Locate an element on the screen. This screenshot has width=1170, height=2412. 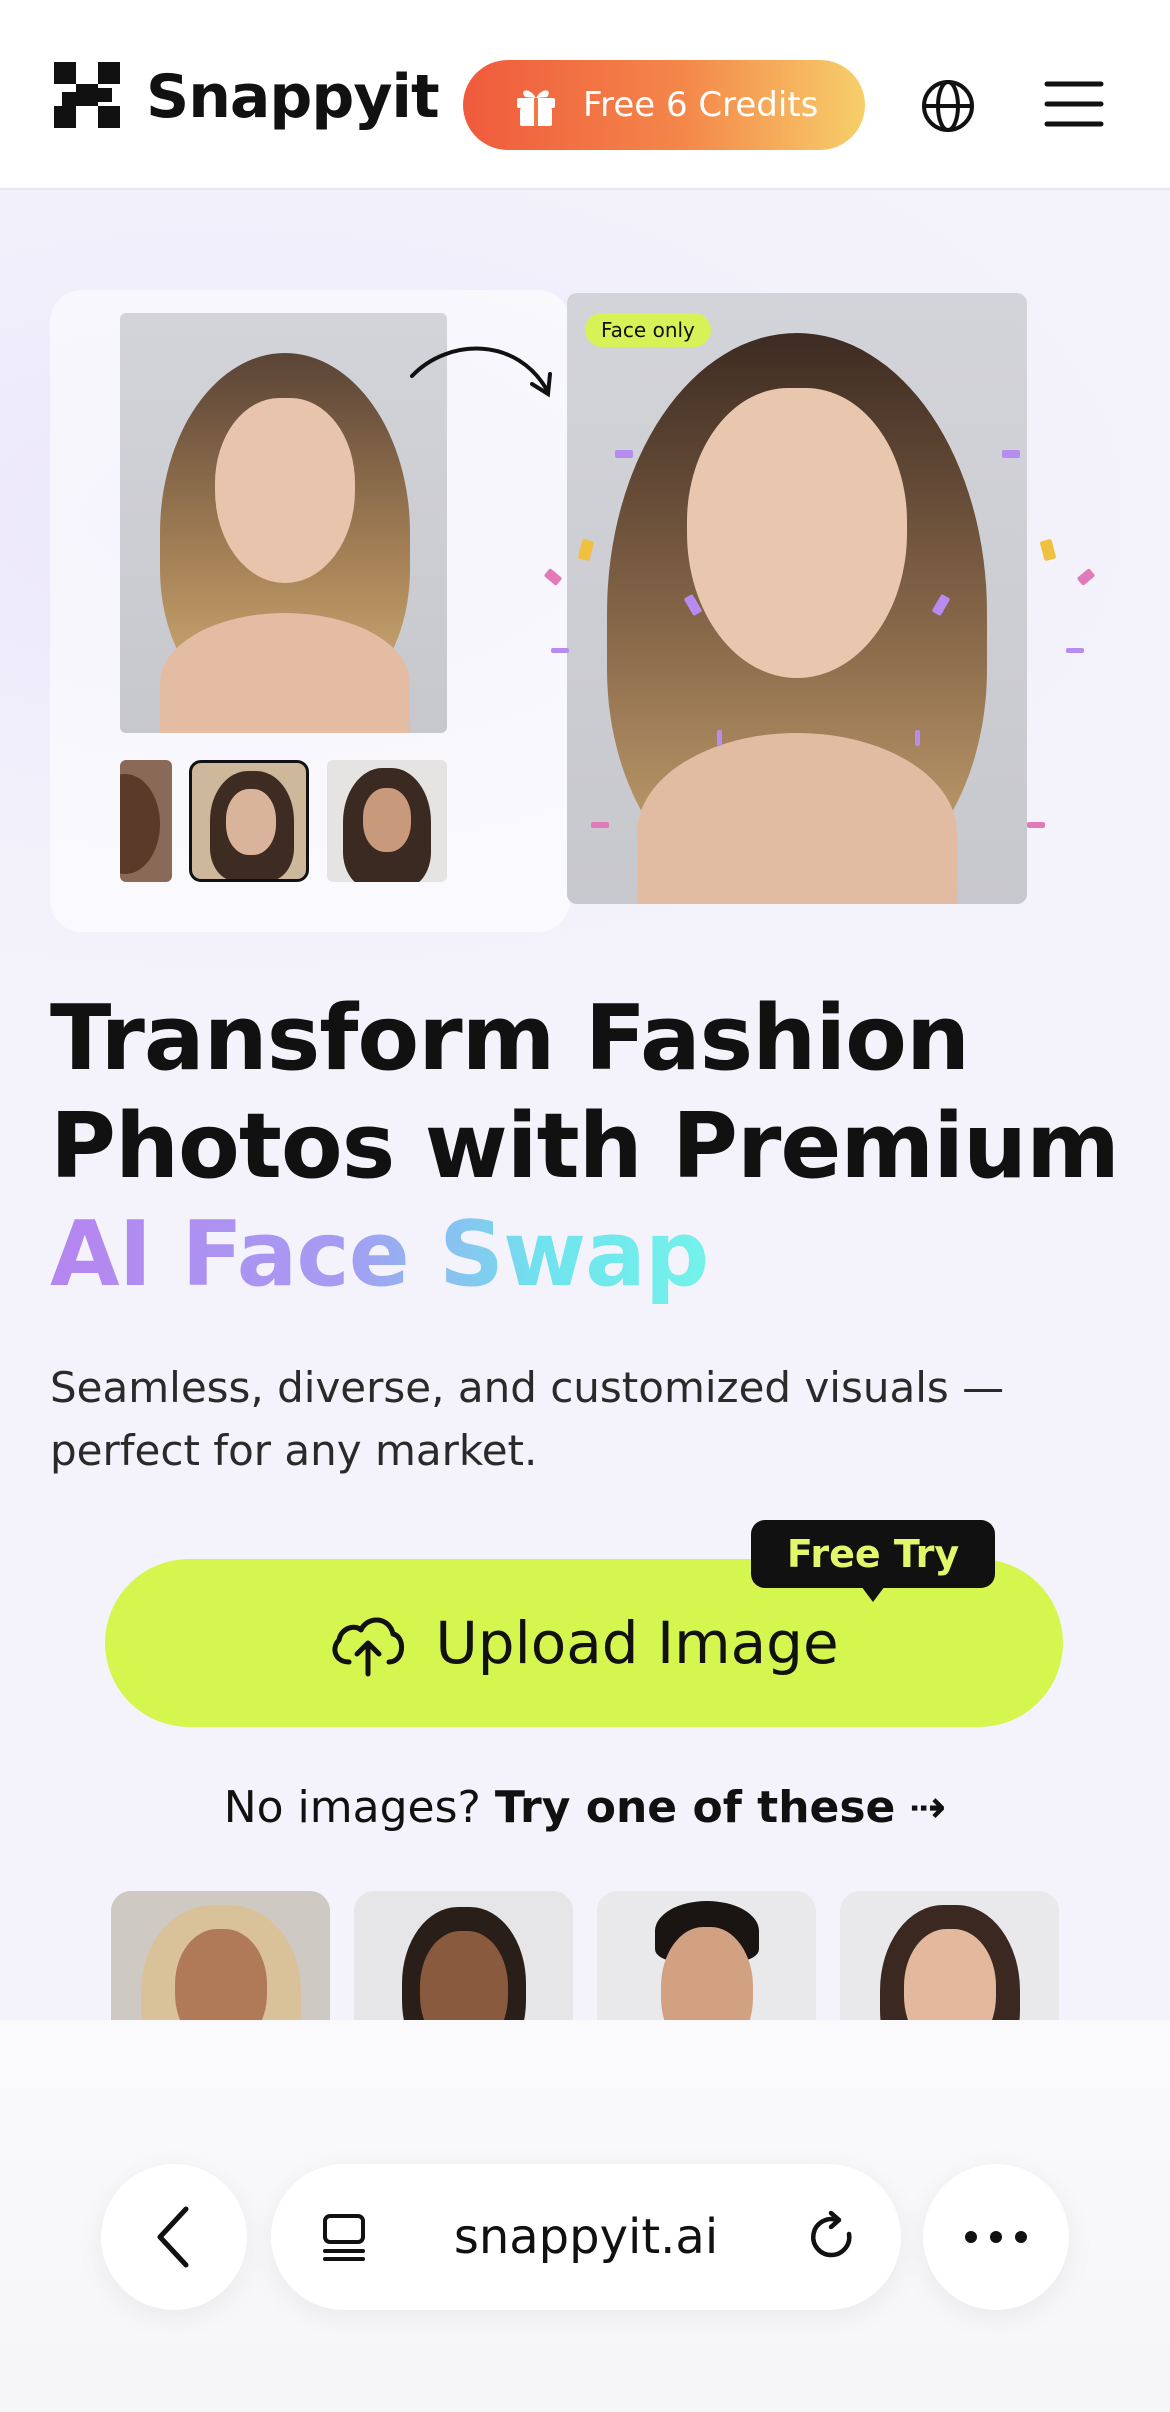
menu-icon is located at coordinates (1074, 104).